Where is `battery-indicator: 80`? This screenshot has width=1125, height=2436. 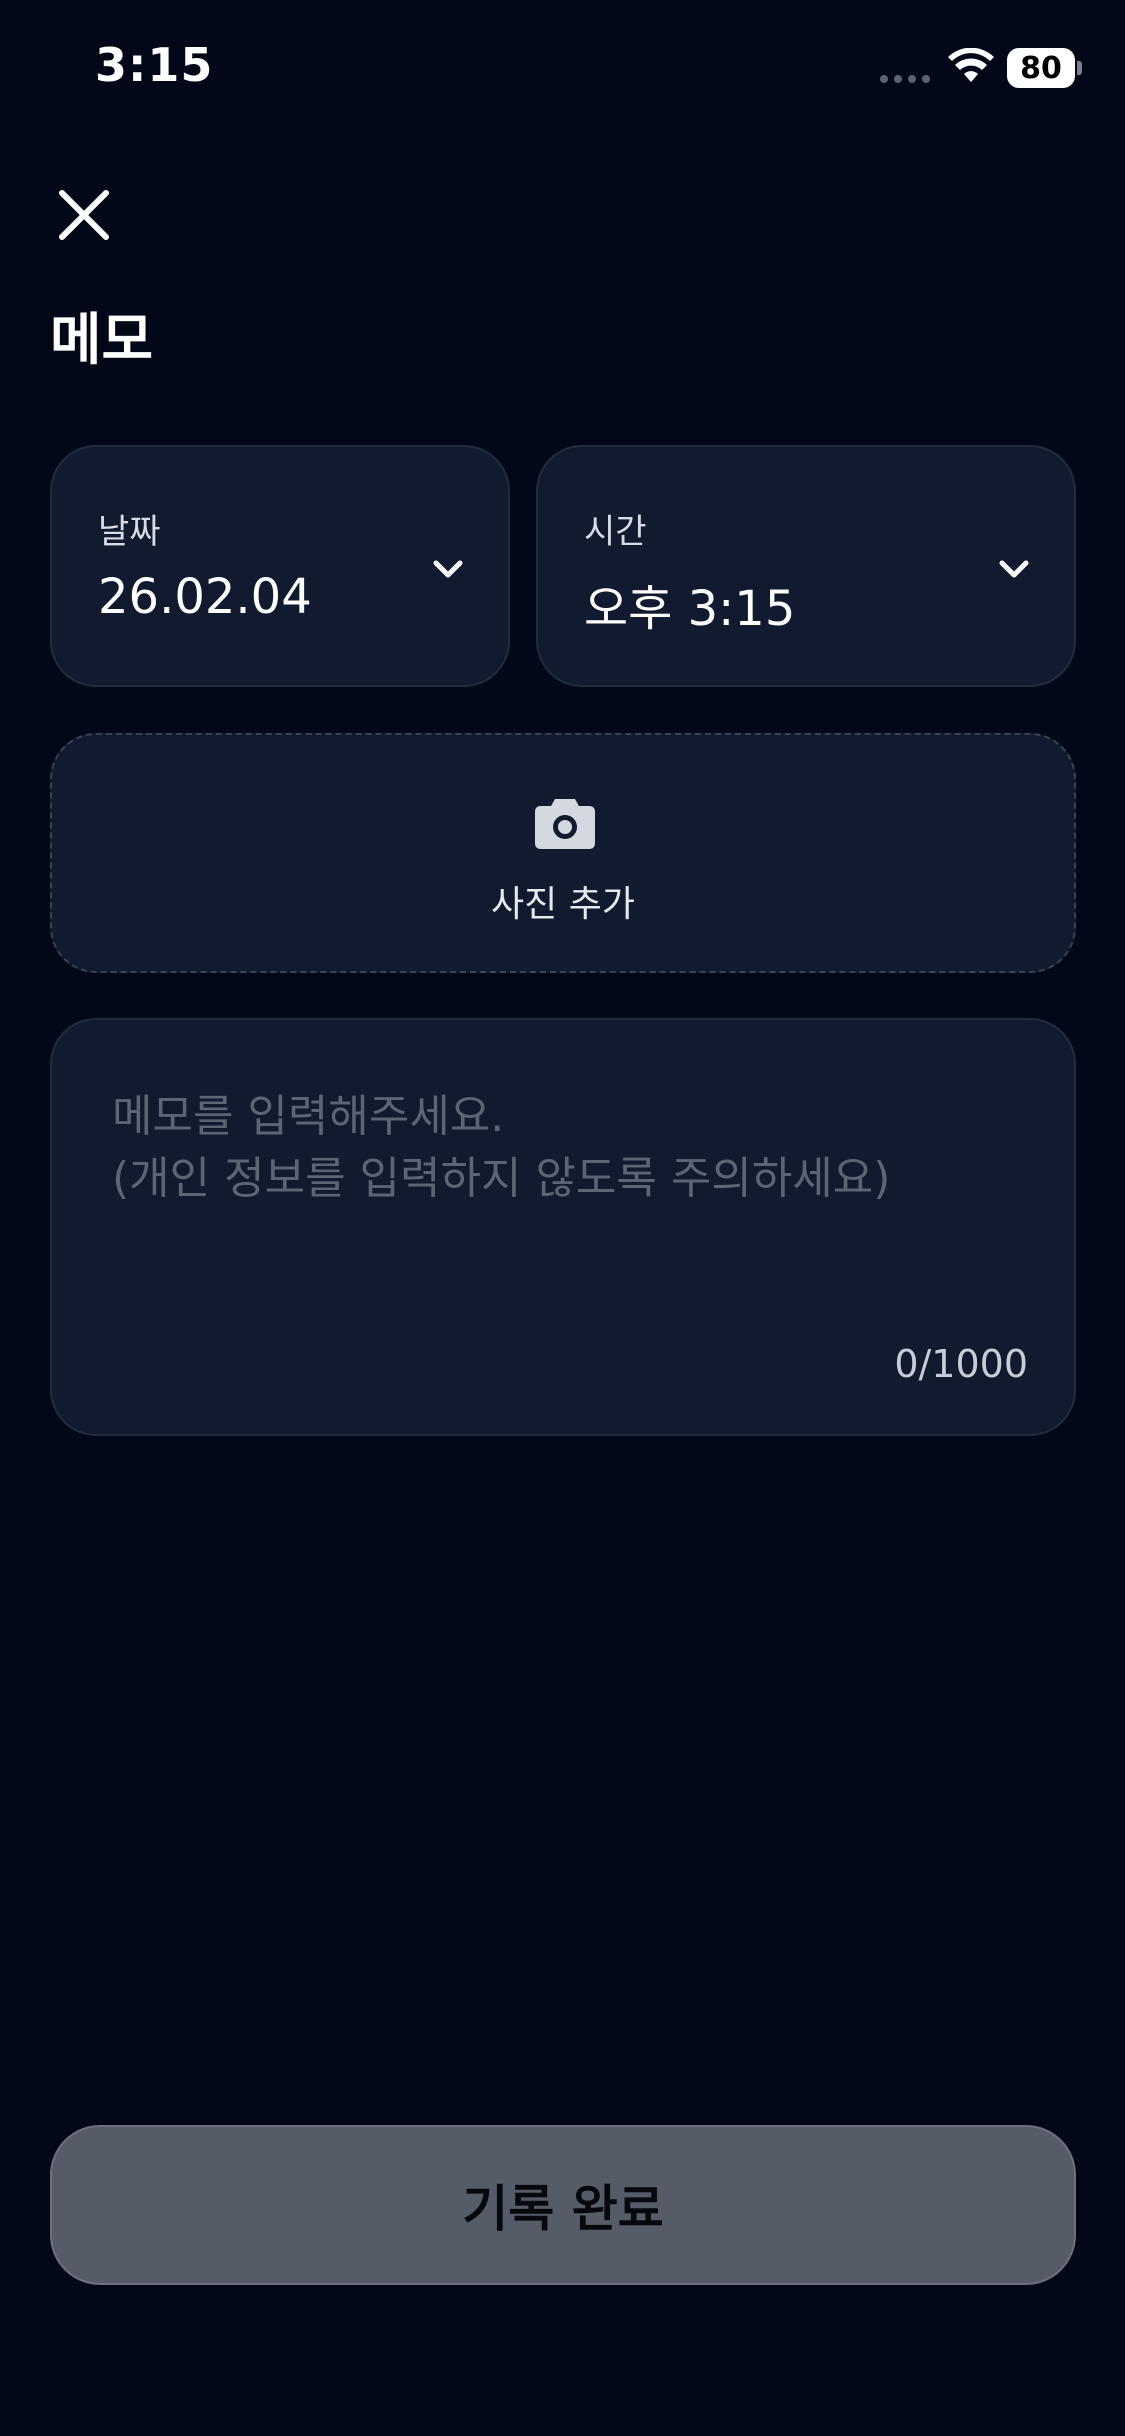
battery-indicator: 80 is located at coordinates (1041, 68).